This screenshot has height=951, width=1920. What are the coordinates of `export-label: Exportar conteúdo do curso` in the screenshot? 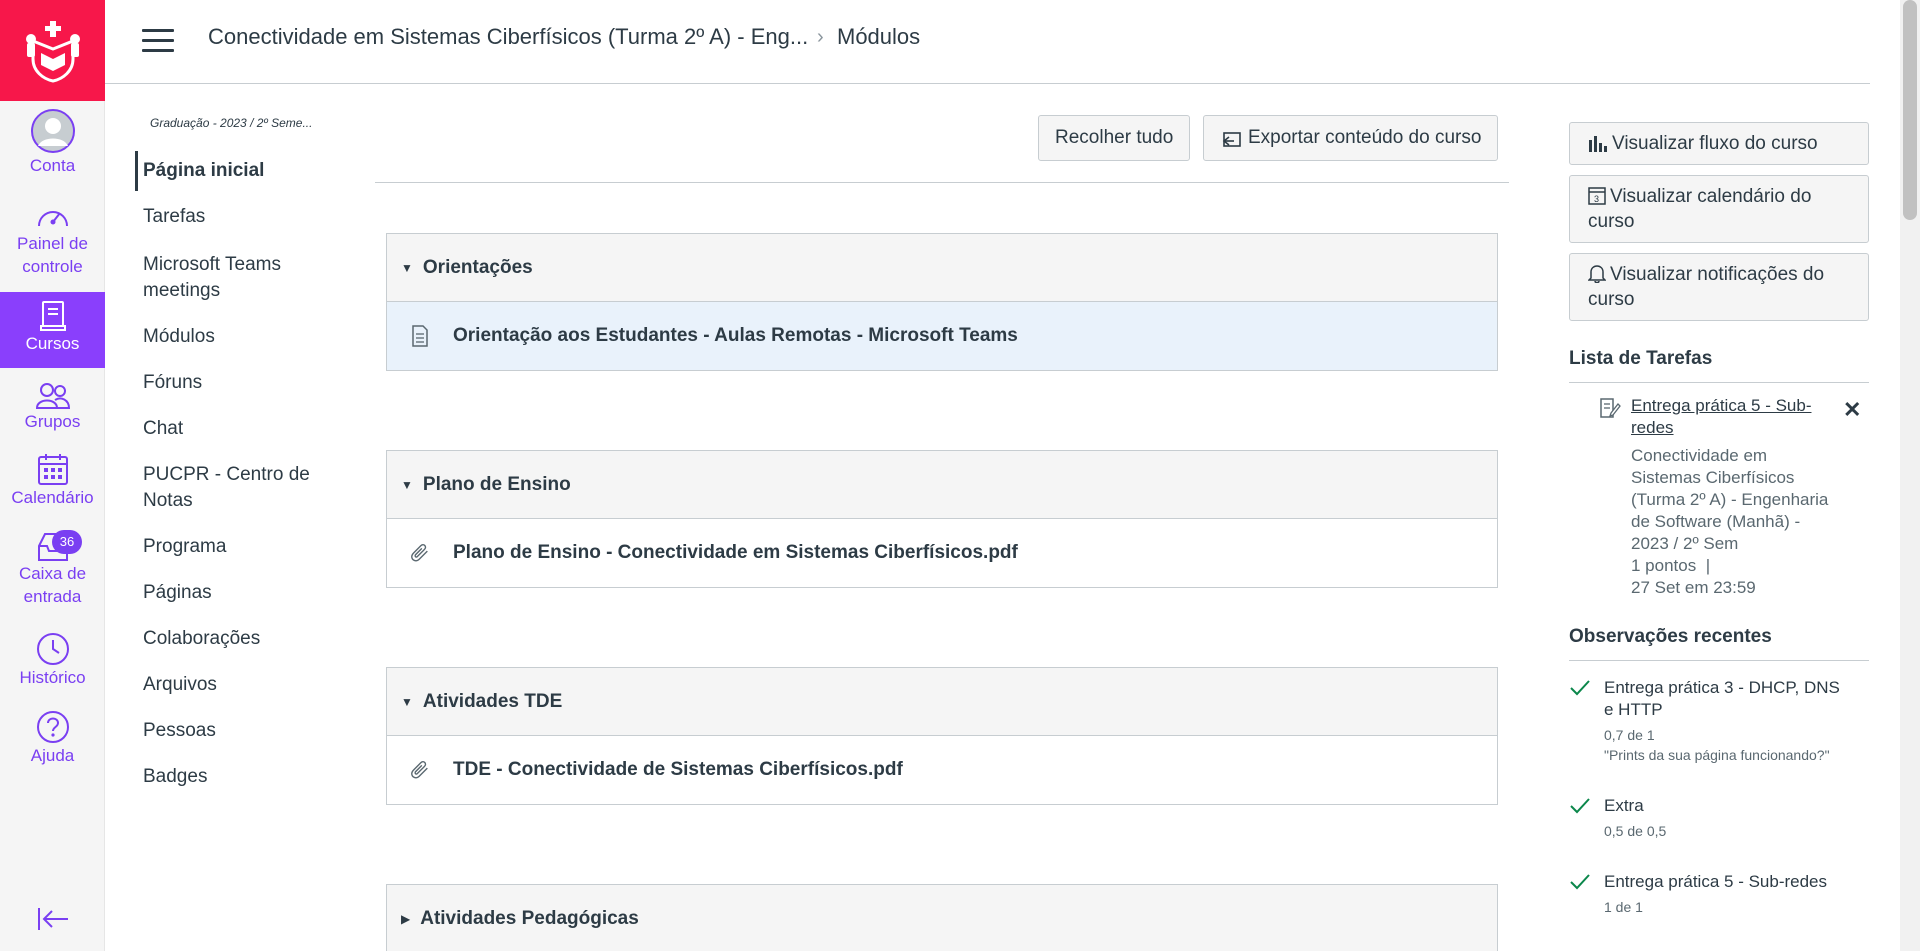 It's located at (1365, 137).